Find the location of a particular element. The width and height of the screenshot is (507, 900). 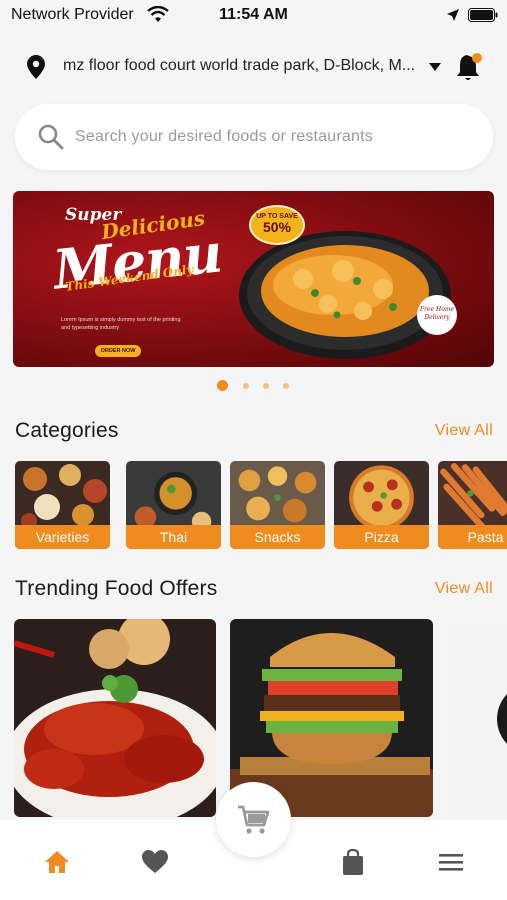

status-bar: Network Provider 11:54 AM is located at coordinates (253, 16).